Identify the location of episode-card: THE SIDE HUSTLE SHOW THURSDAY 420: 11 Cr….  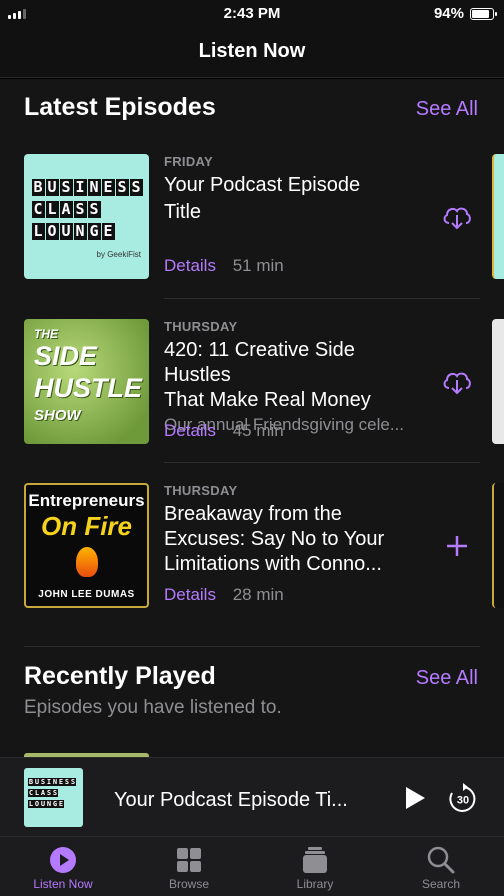
(252, 382).